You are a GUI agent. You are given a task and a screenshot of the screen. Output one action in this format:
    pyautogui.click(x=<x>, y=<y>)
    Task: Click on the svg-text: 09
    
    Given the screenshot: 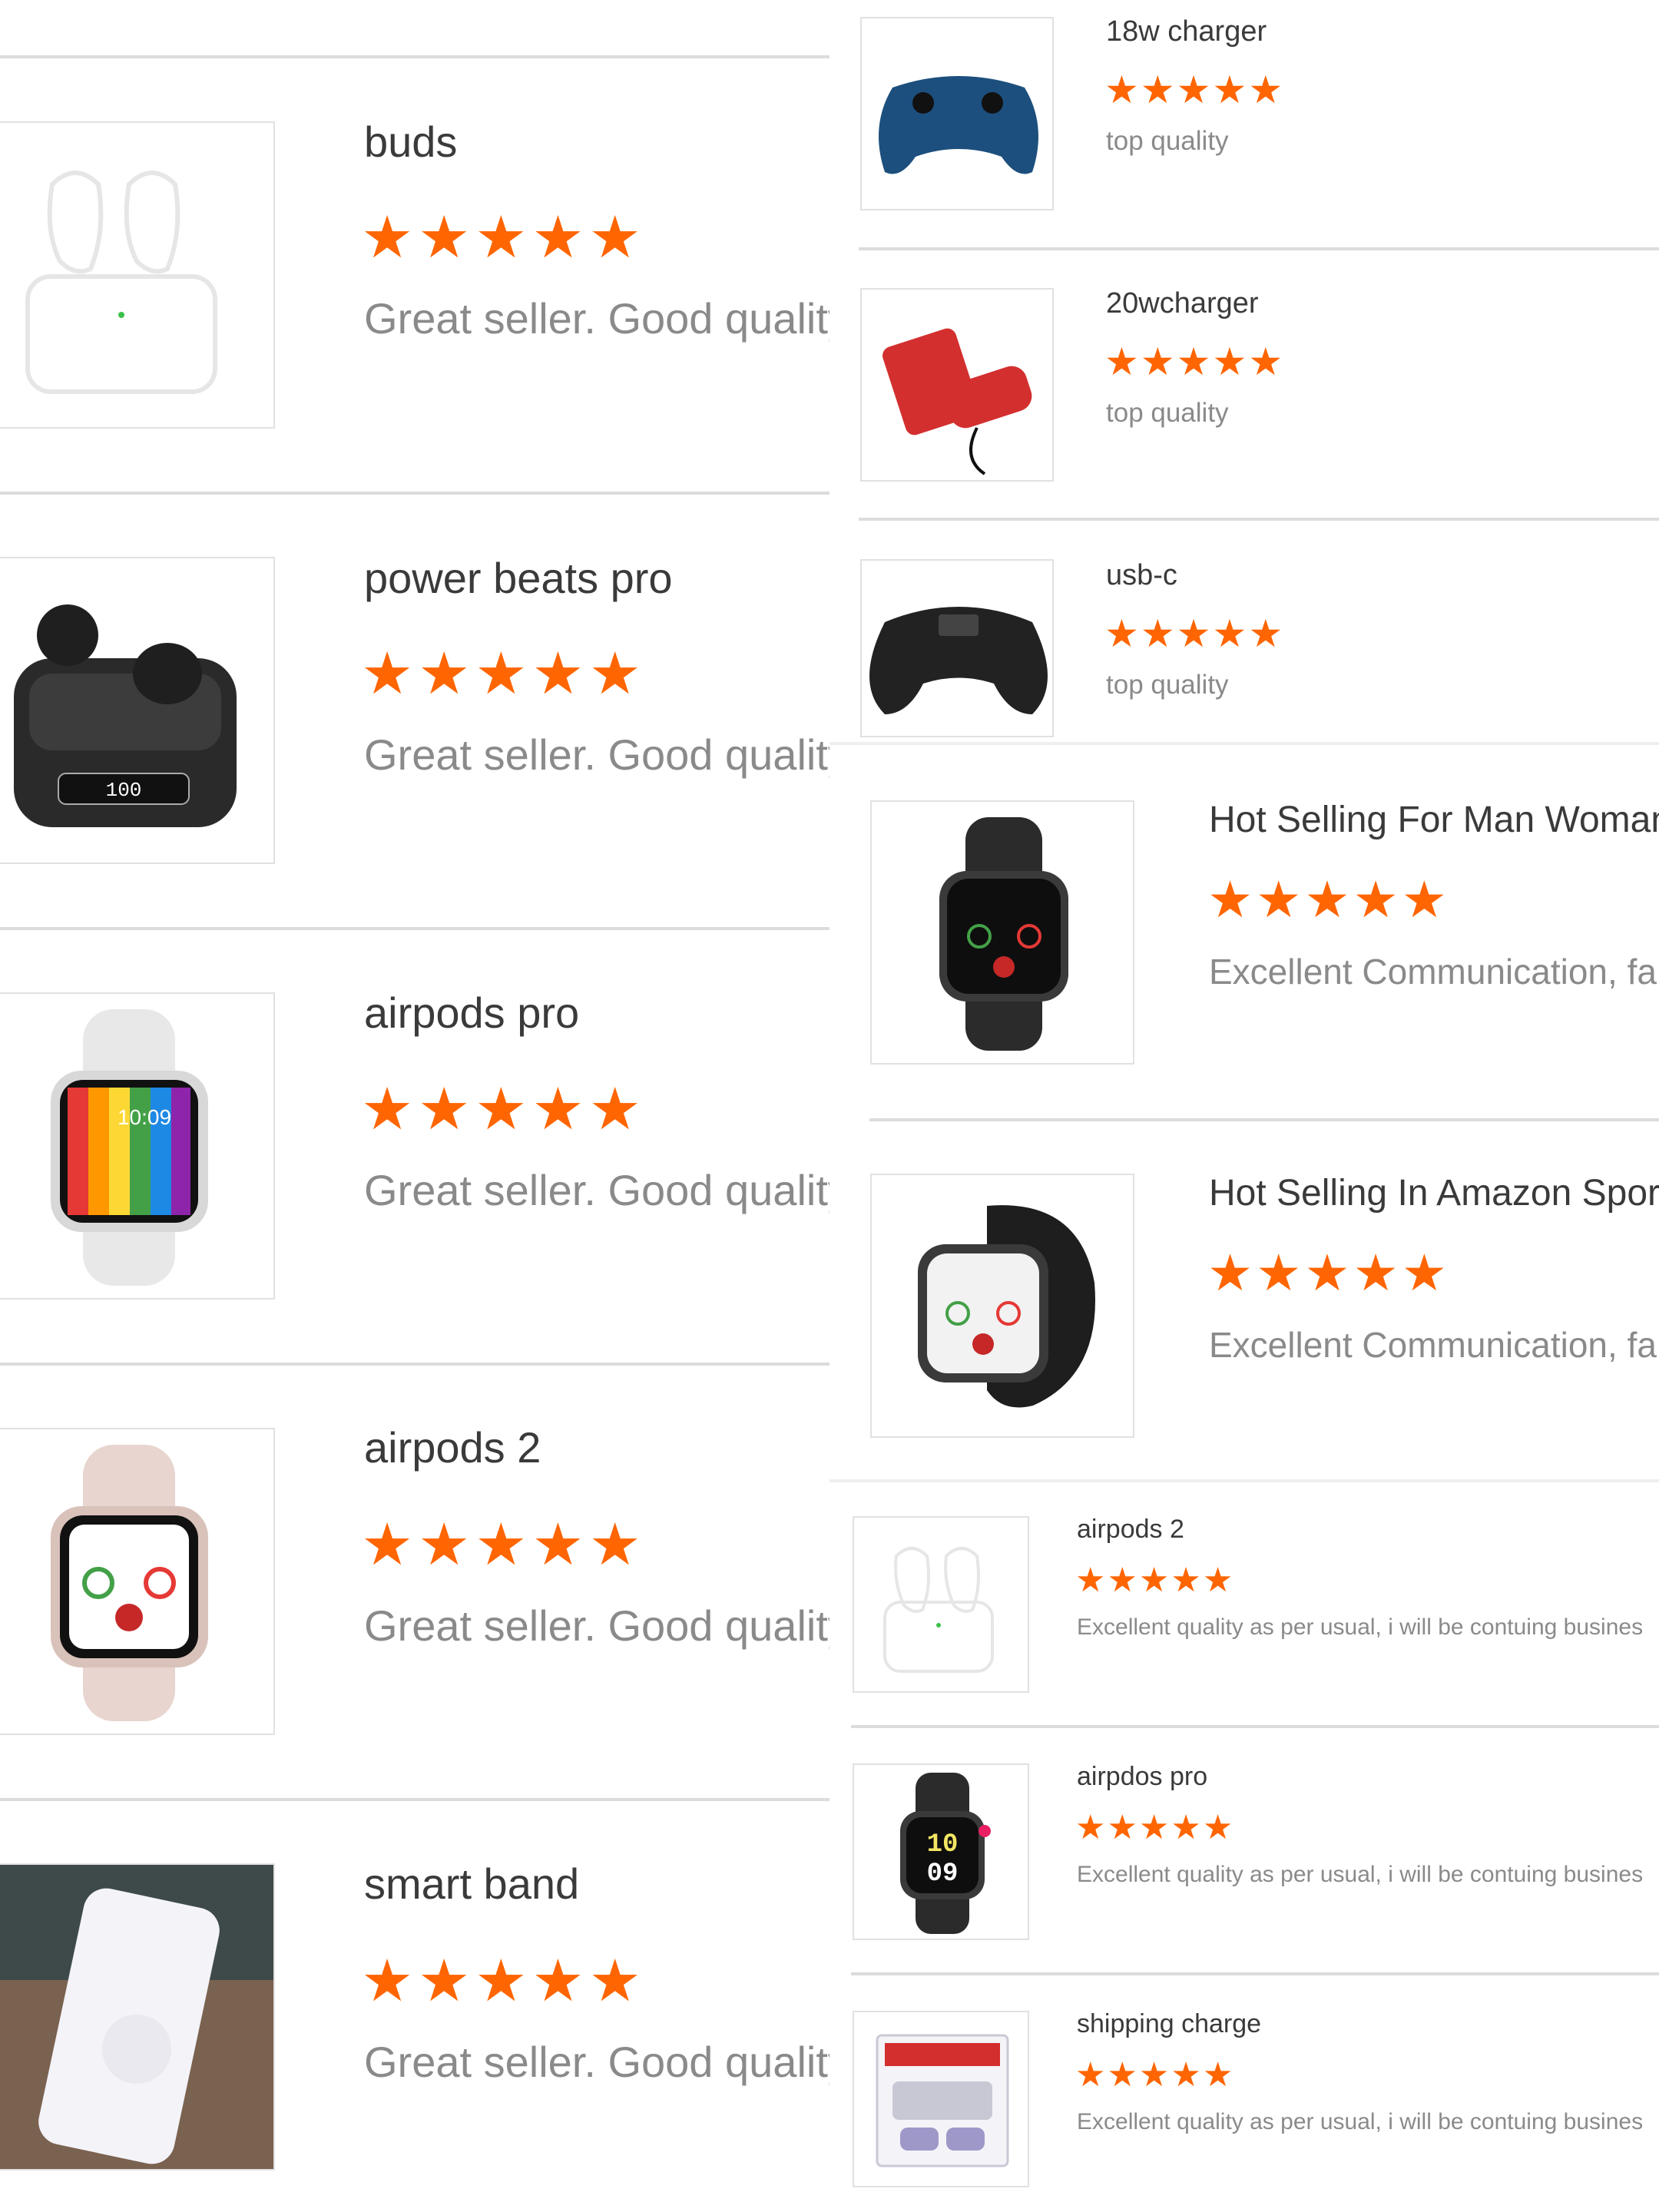 What is the action you would take?
    pyautogui.click(x=943, y=1874)
    